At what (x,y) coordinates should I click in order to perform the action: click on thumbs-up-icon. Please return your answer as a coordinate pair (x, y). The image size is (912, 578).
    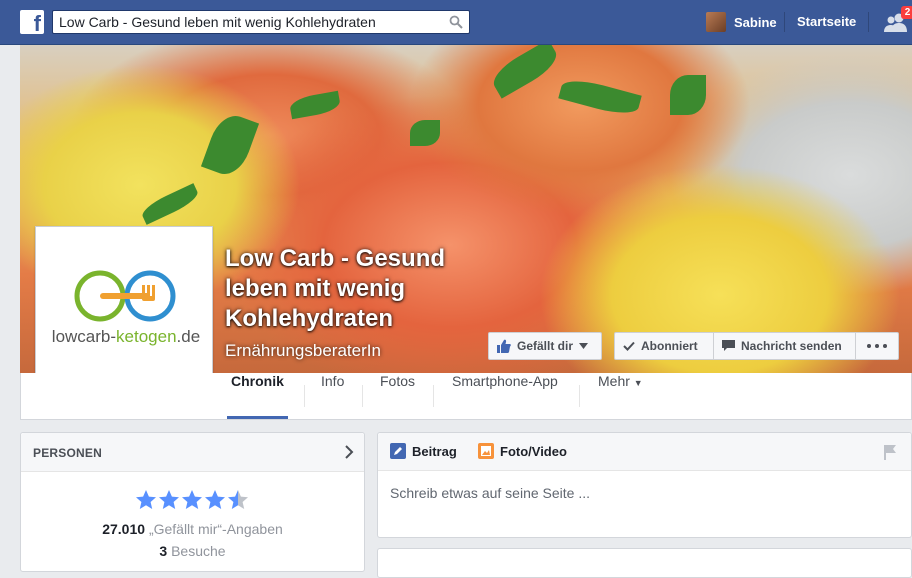
    Looking at the image, I should click on (504, 346).